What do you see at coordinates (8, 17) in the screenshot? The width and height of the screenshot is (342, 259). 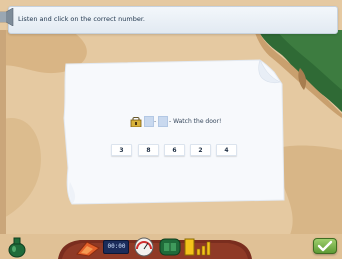 I see `speaker-icon` at bounding box center [8, 17].